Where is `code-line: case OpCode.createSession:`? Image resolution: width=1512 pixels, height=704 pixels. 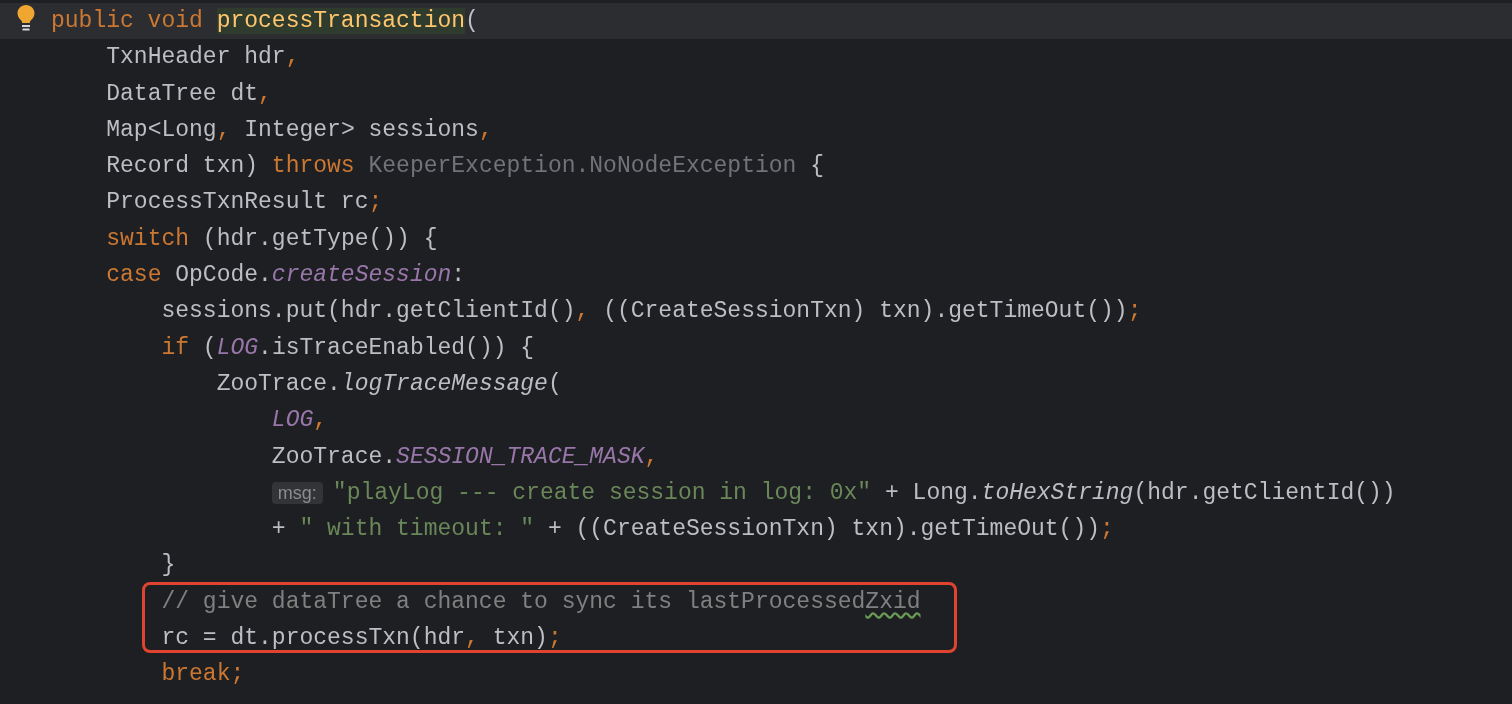
code-line: case OpCode.createSession: is located at coordinates (285, 276).